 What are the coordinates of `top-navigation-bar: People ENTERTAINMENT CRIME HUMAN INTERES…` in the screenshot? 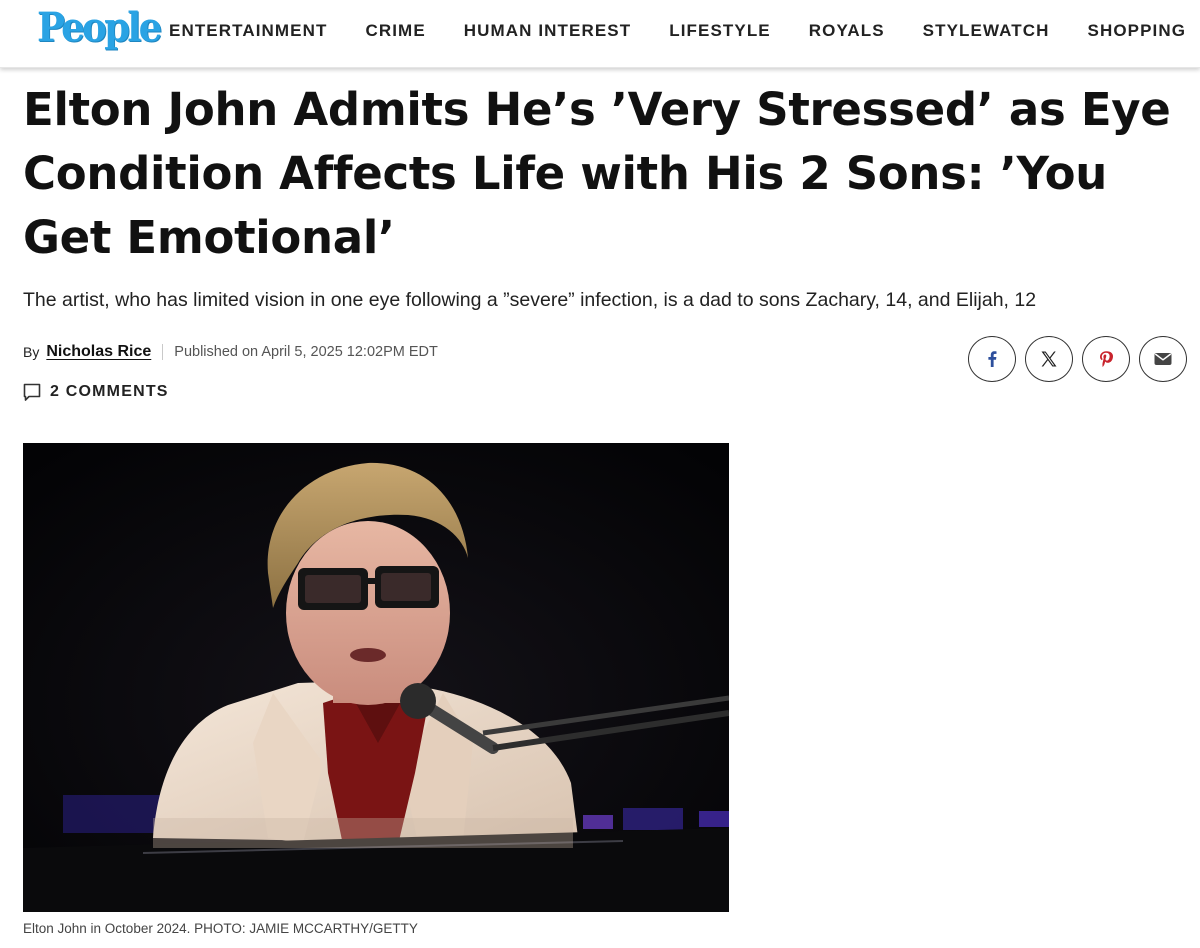 It's located at (600, 34).